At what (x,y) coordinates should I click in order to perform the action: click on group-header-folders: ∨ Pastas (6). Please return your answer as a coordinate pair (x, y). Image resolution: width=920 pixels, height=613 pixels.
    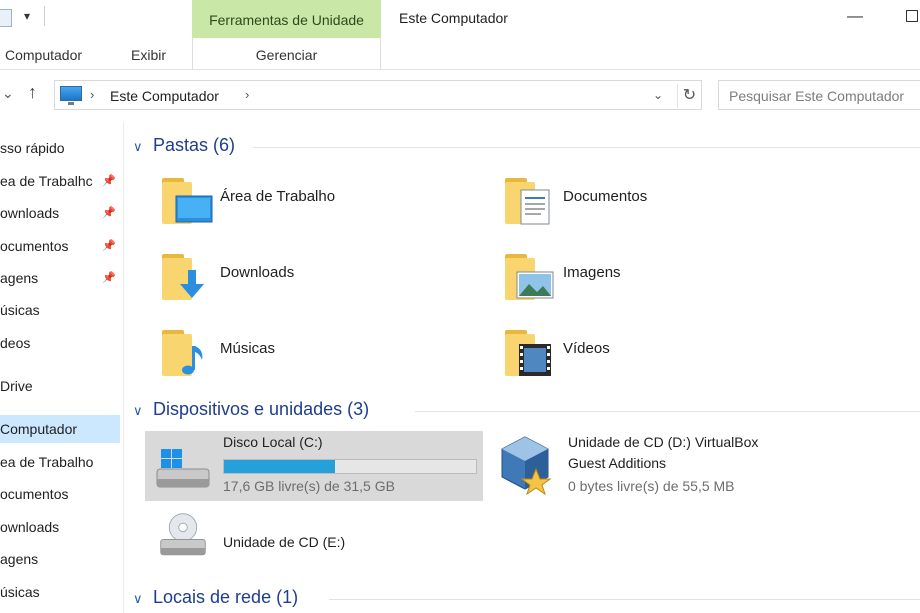
    Looking at the image, I should click on (526, 147).